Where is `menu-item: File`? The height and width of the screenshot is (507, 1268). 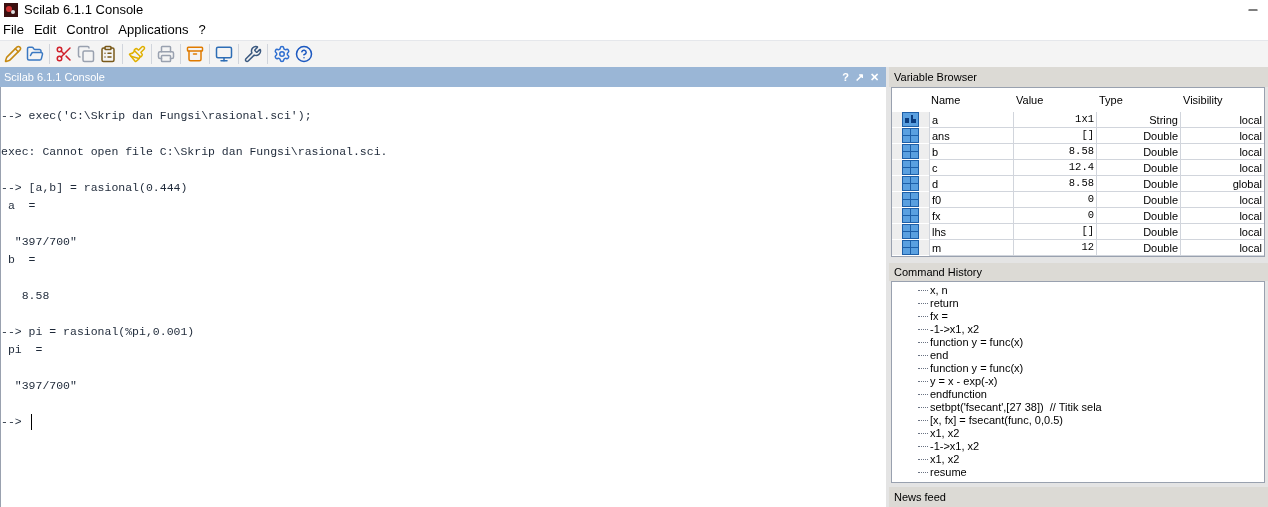 menu-item: File is located at coordinates (13, 30).